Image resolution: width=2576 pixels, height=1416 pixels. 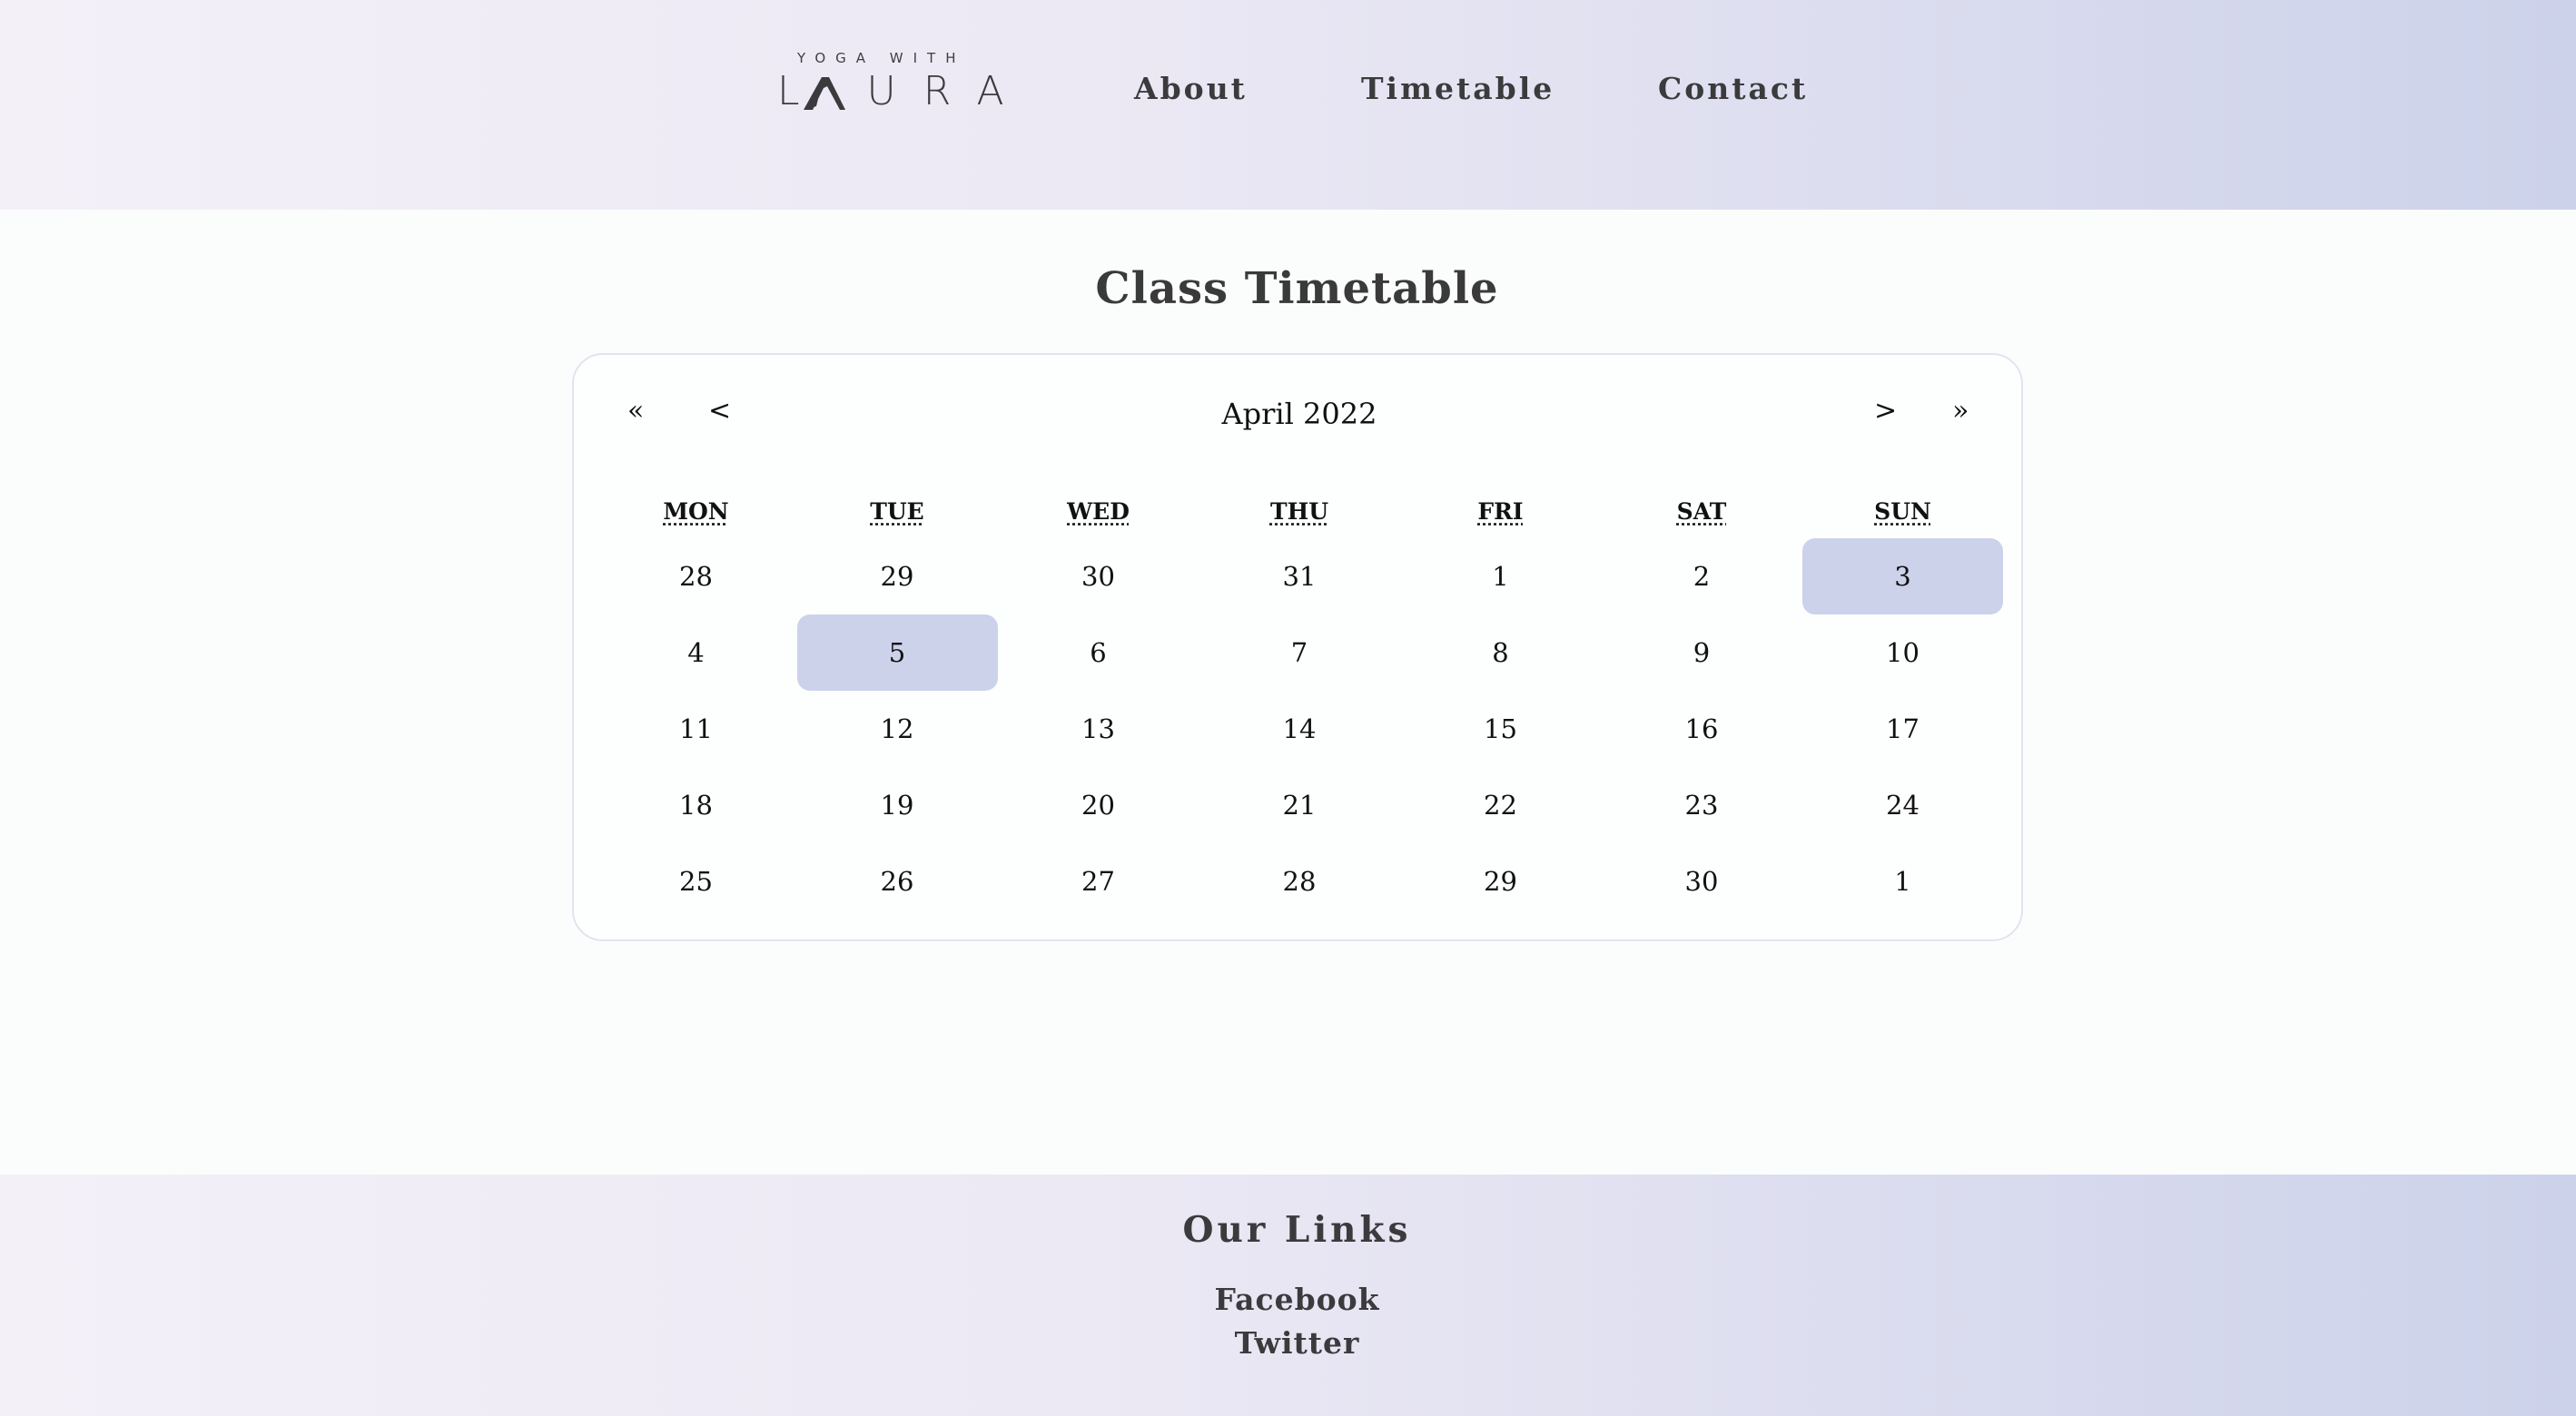 I want to click on calendar-day: 7, so click(x=1299, y=653).